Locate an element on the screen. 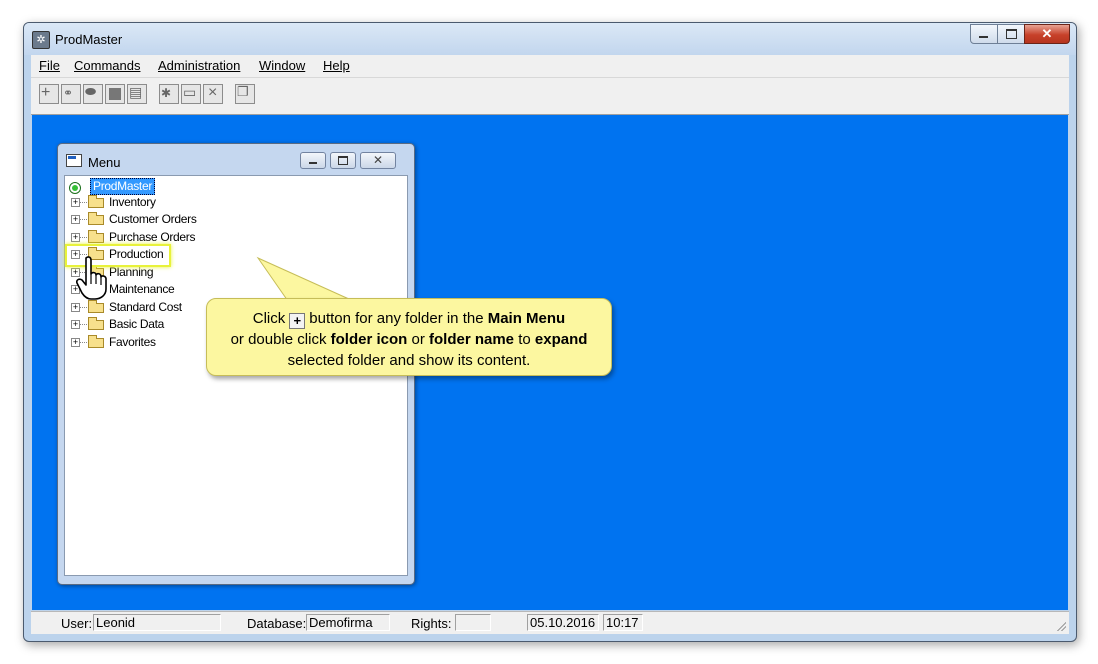 The width and height of the screenshot is (1098, 664). callout-text: or is located at coordinates (418, 339).